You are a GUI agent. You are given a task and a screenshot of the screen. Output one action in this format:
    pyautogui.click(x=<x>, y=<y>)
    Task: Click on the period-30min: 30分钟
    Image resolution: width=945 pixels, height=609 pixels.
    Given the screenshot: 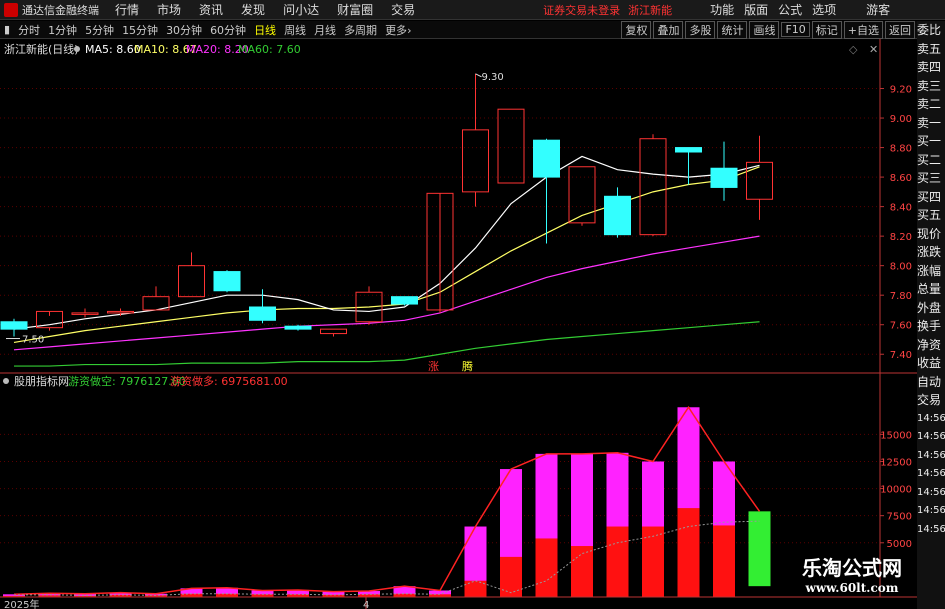 What is the action you would take?
    pyautogui.click(x=184, y=30)
    